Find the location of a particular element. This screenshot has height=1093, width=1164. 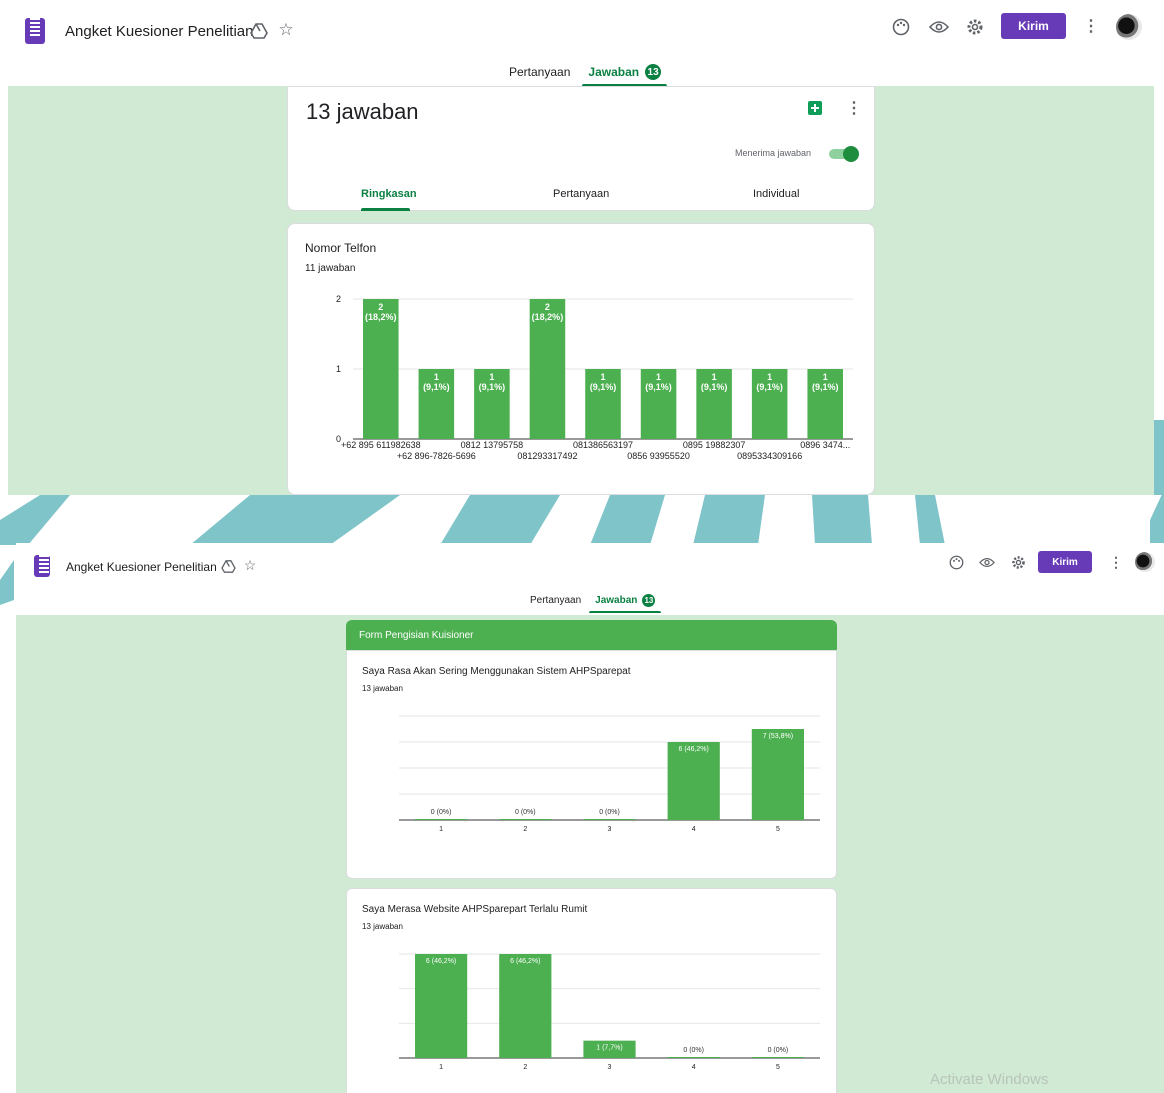

data-label: 7 (53,8%) is located at coordinates (778, 736).